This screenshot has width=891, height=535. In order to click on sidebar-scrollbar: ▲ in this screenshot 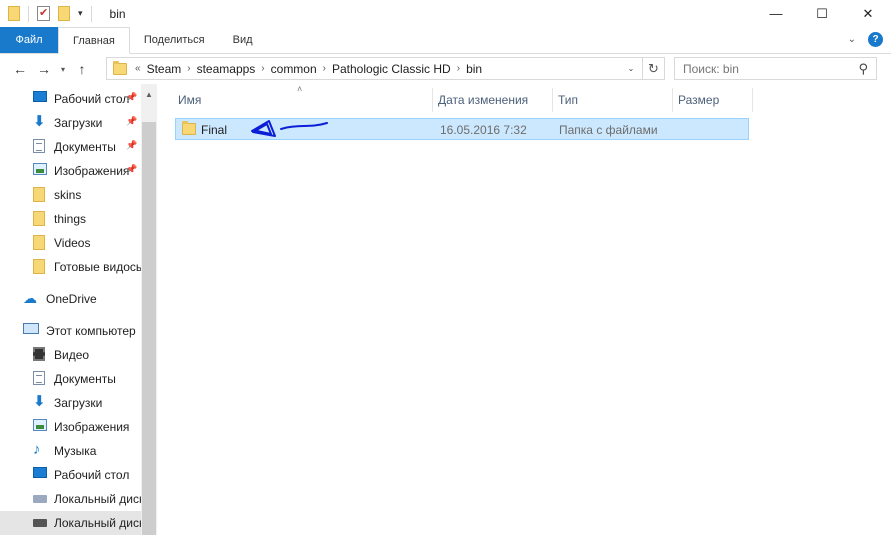, I will do `click(149, 309)`.